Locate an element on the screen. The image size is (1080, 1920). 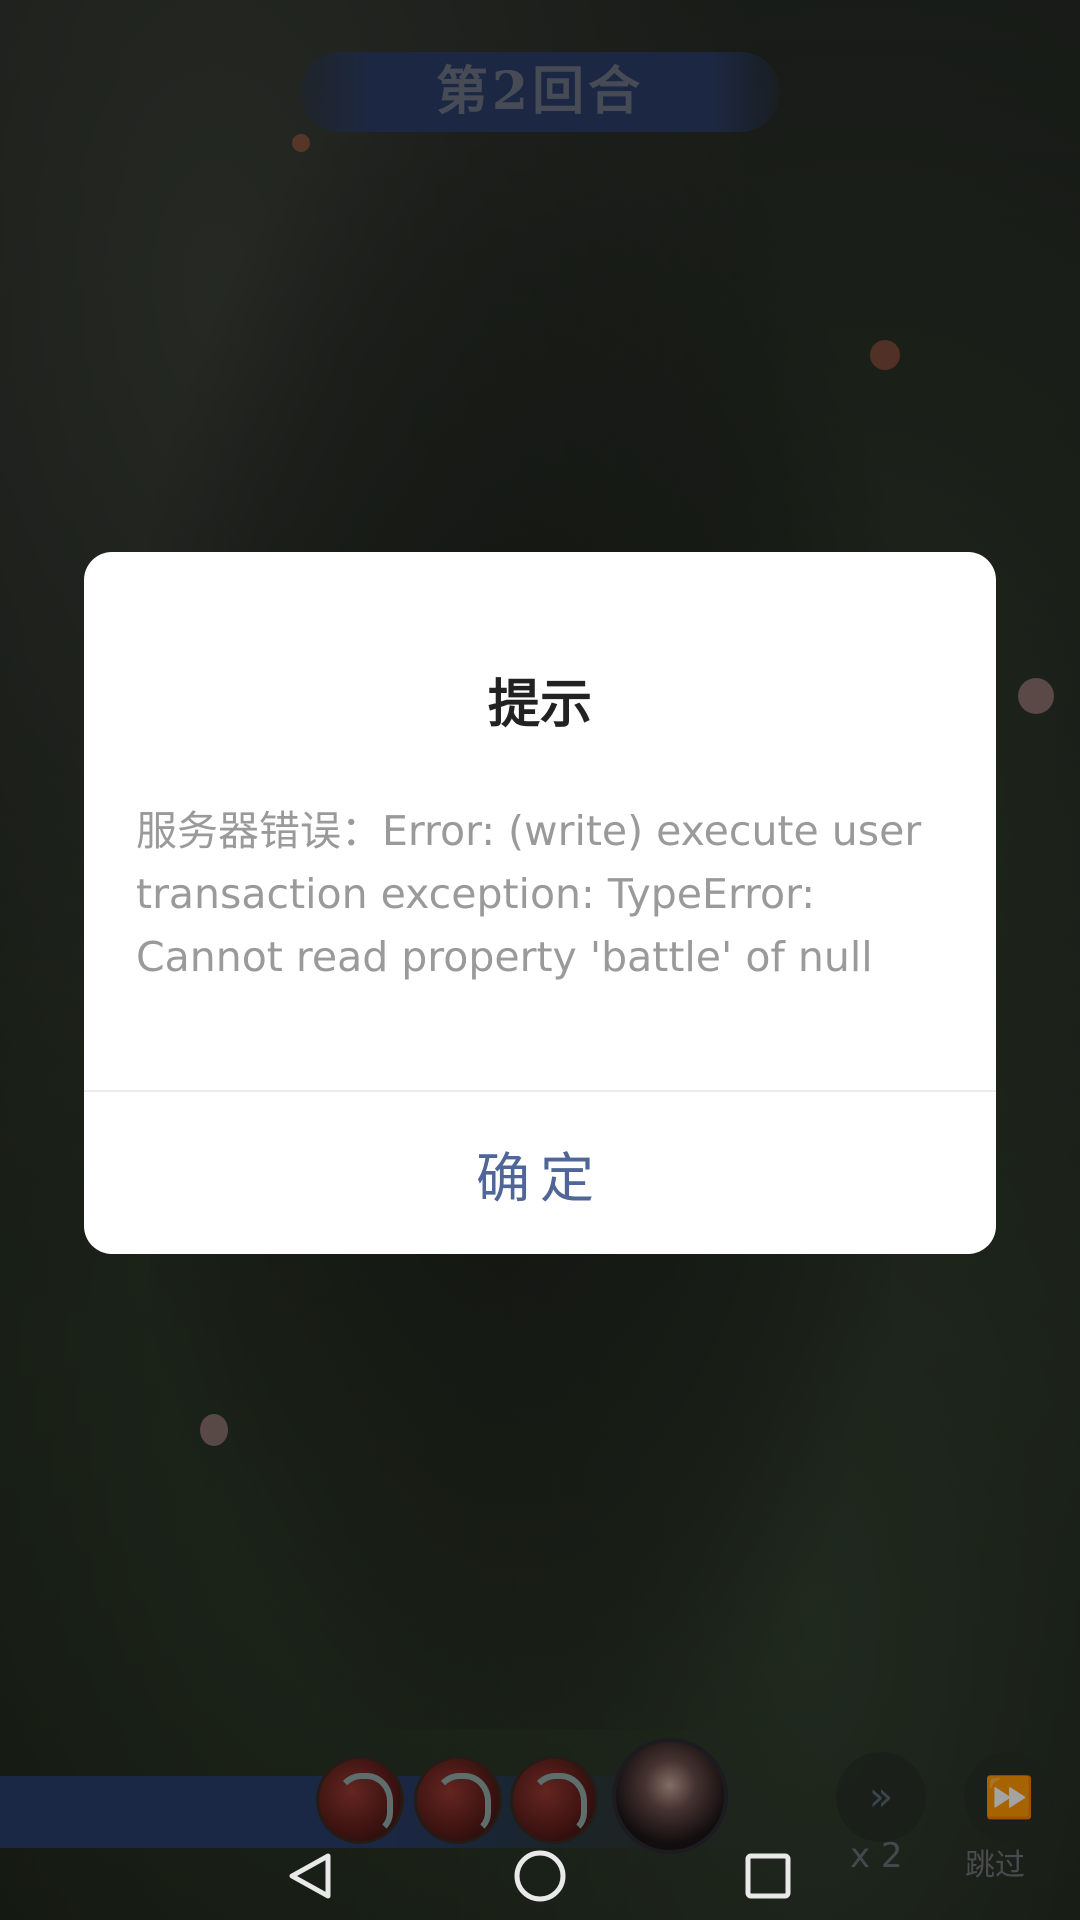
system-nav-bar is located at coordinates (540, 1878).